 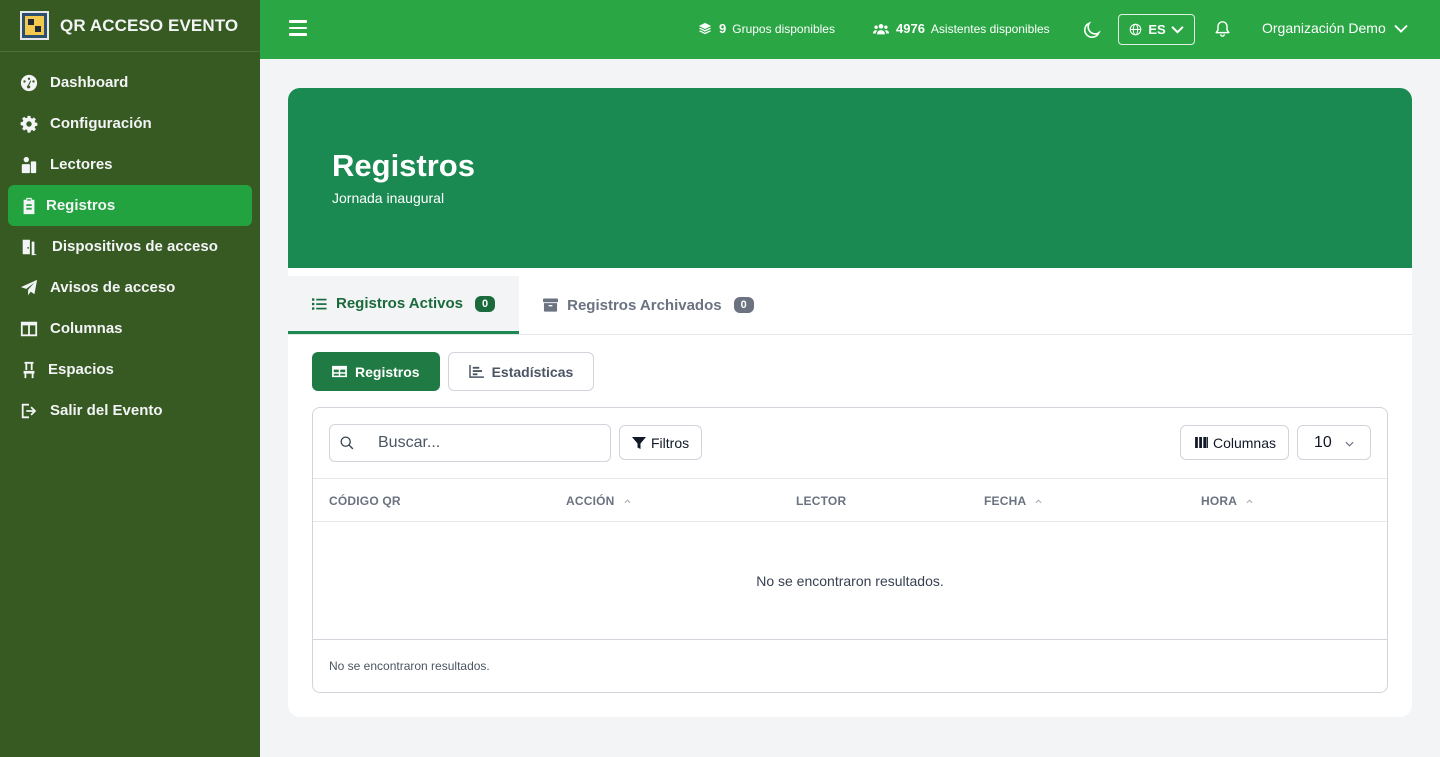 I want to click on page-size-select: 10, so click(x=1334, y=442).